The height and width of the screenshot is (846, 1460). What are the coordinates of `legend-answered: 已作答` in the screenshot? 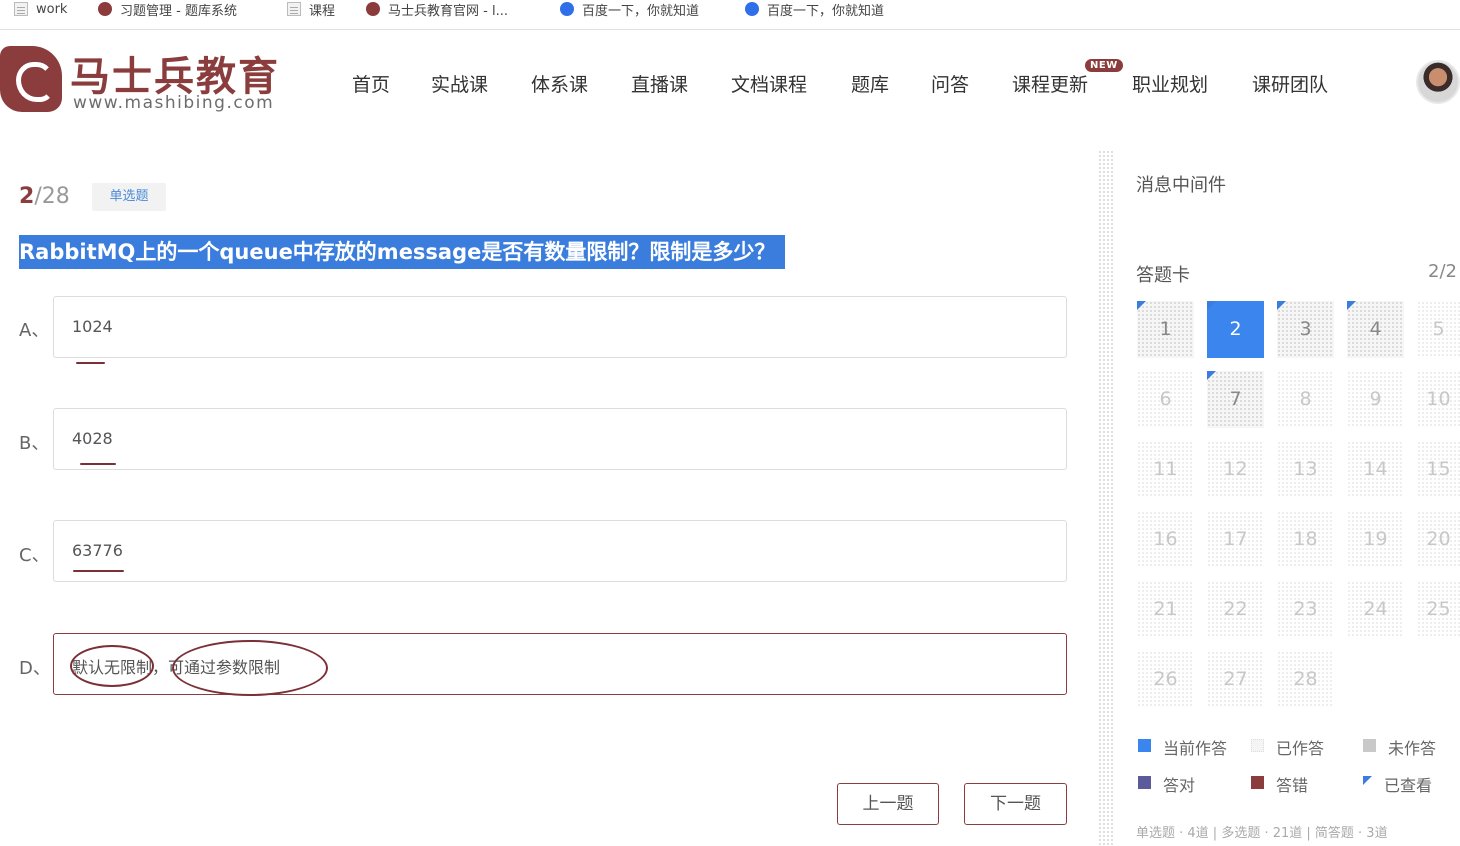 It's located at (1300, 748).